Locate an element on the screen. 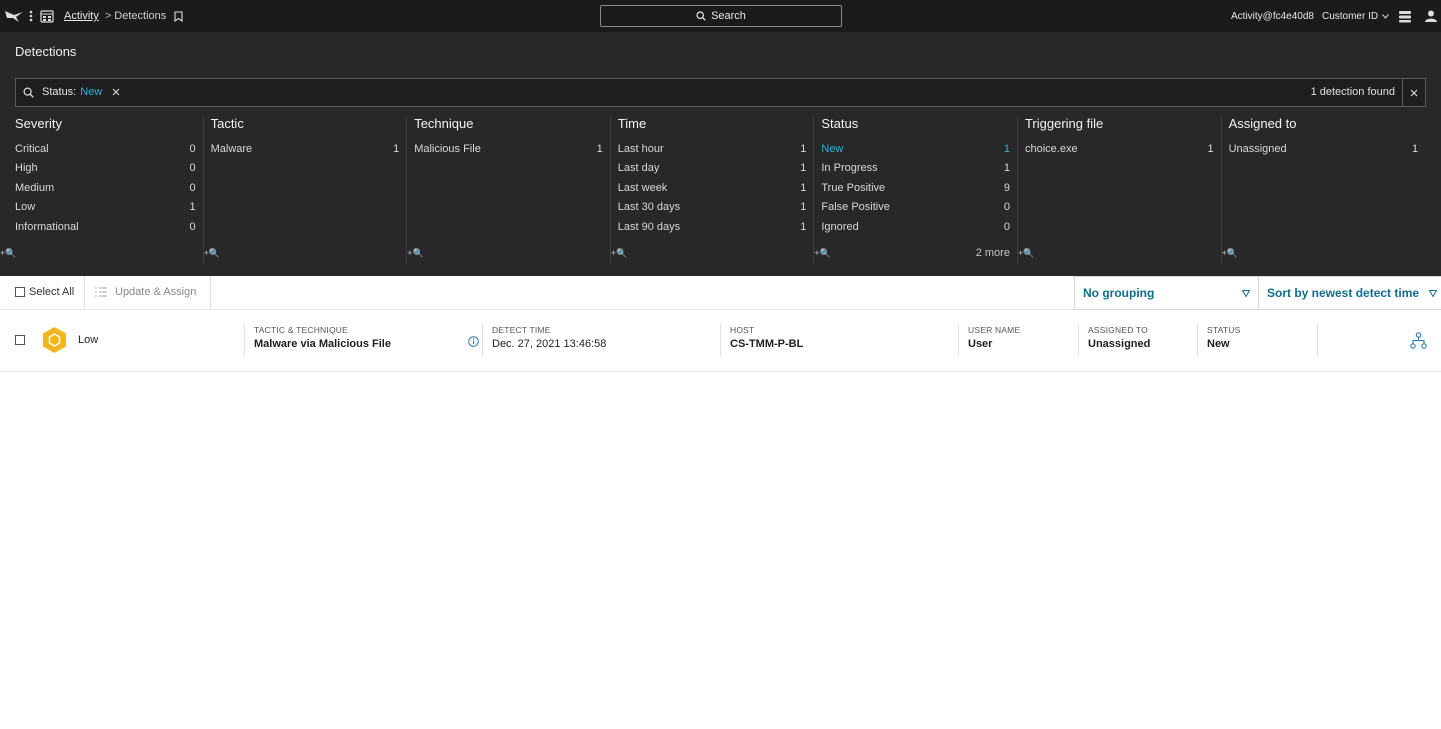 The width and height of the screenshot is (1441, 729). select-all-checkbox: Select All is located at coordinates (44, 292).